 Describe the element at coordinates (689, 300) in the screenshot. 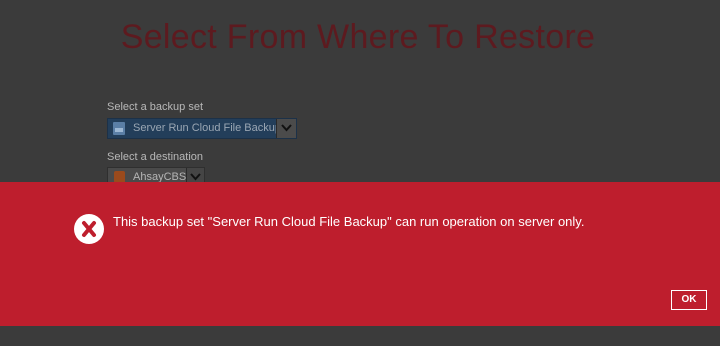

I see `ok-button: OK` at that location.